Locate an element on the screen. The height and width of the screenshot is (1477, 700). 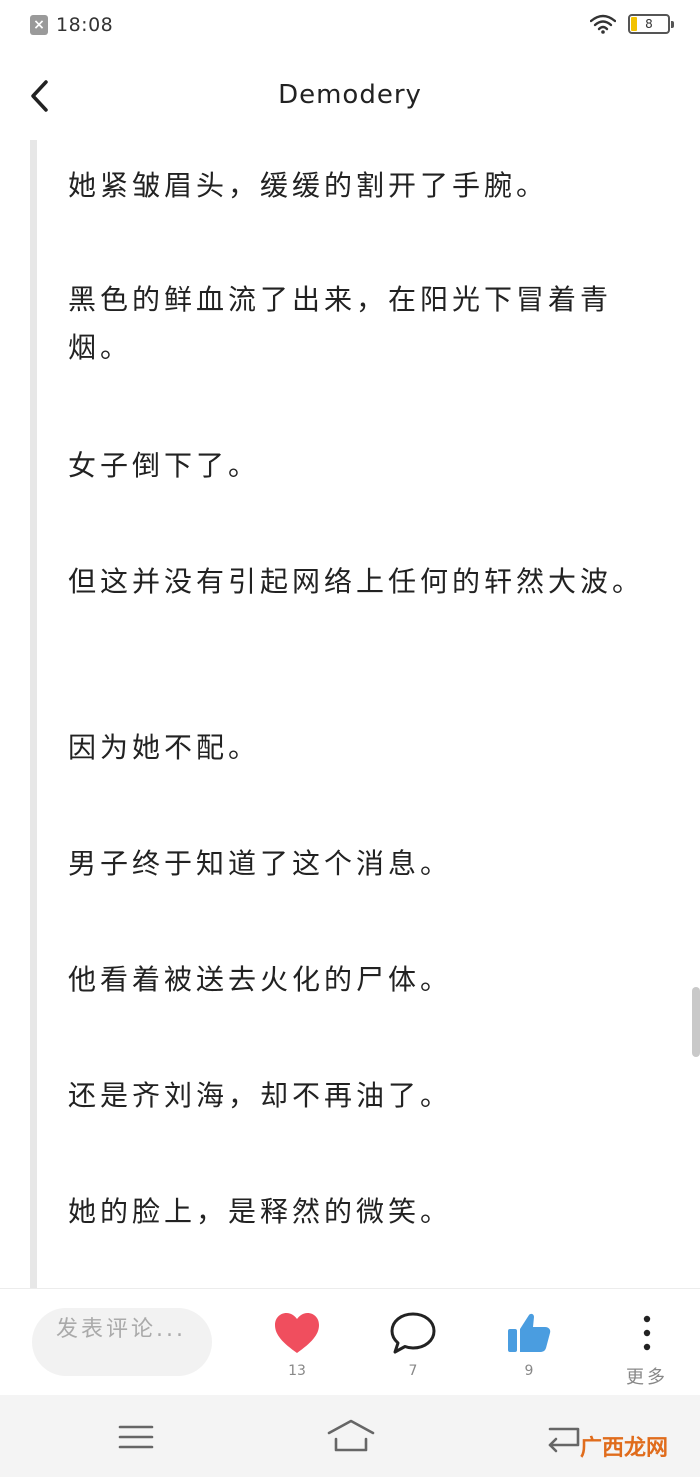
return-icon is located at coordinates (564, 1440).